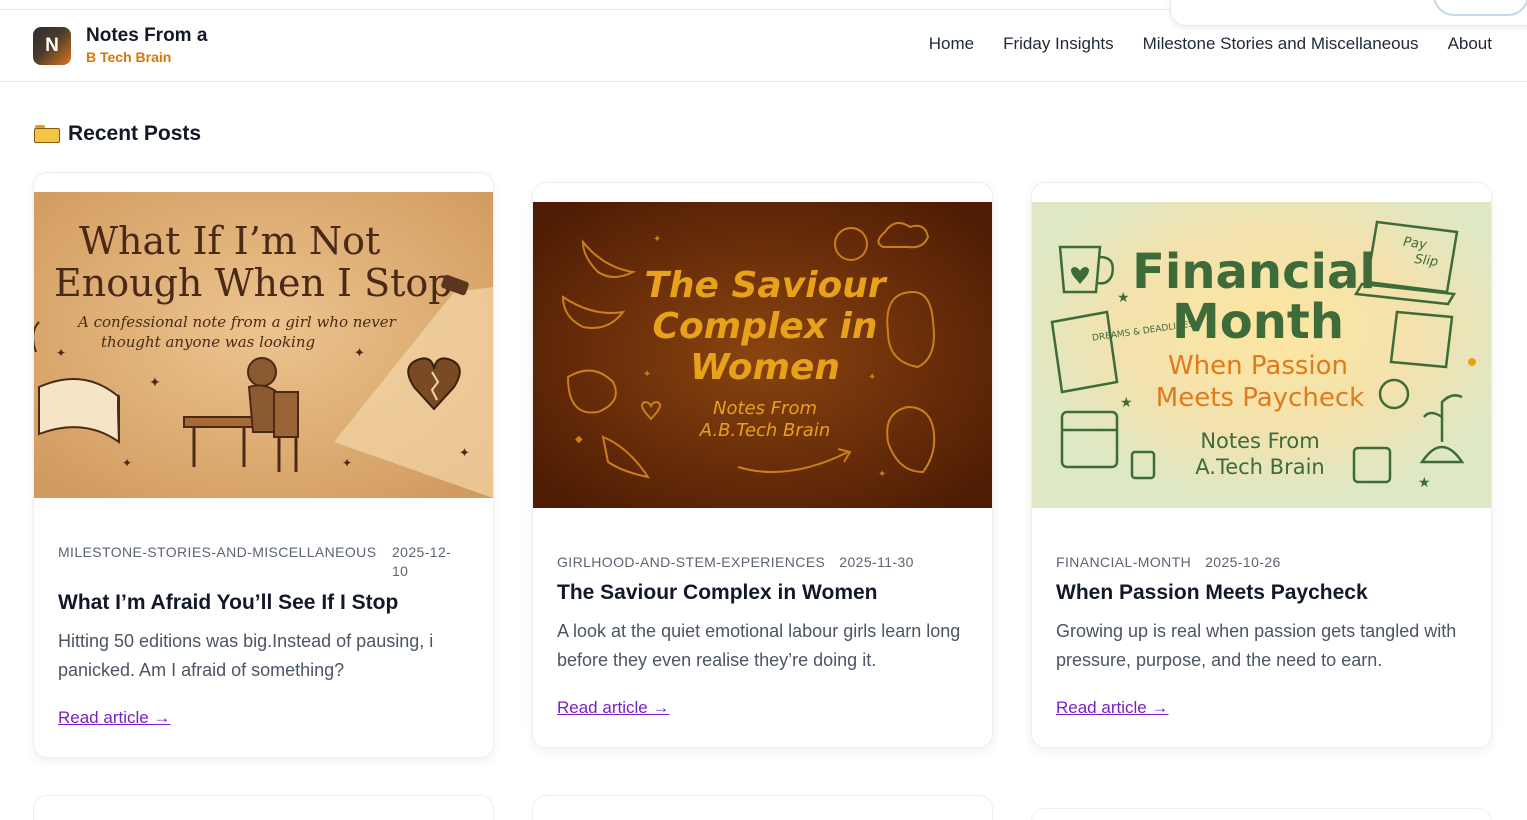 The width and height of the screenshot is (1527, 820). I want to click on post-title: The Saviour Complex in Women, so click(762, 593).